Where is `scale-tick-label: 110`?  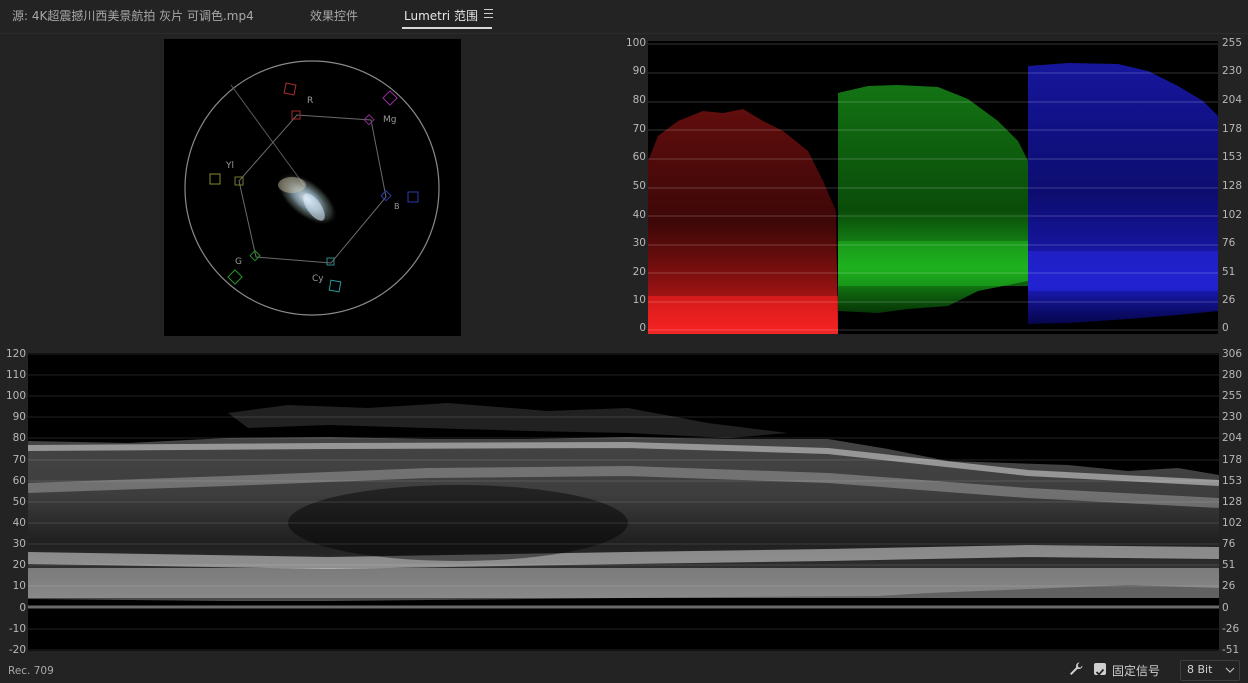 scale-tick-label: 110 is located at coordinates (15, 375).